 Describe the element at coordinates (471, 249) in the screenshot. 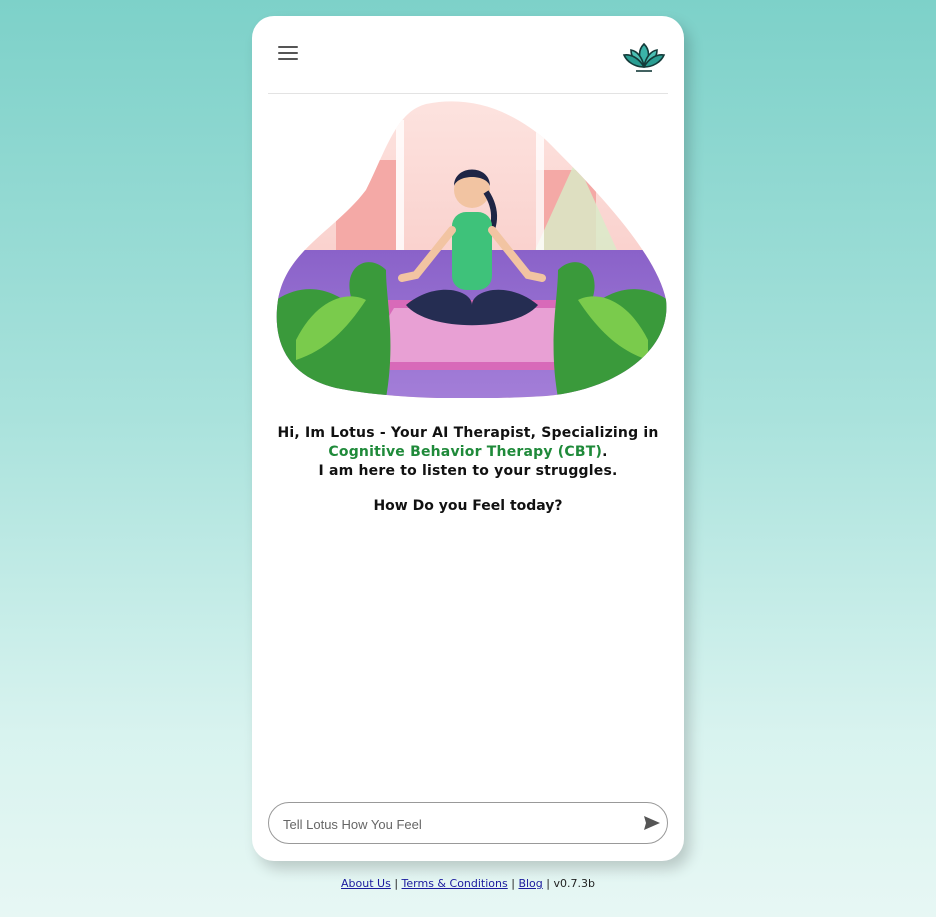

I see `meditating-woman-illustration` at that location.